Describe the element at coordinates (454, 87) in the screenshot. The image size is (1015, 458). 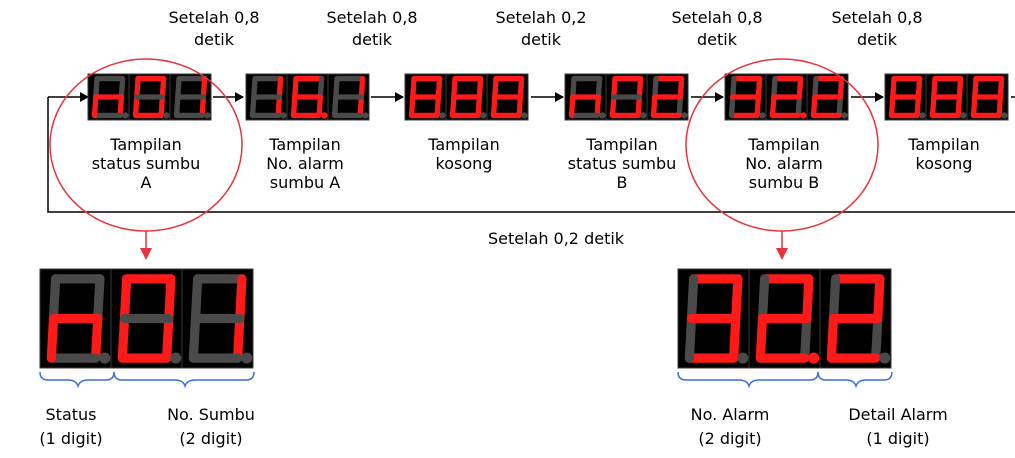
I see `stage-3-display-digit-2-segment-f` at that location.